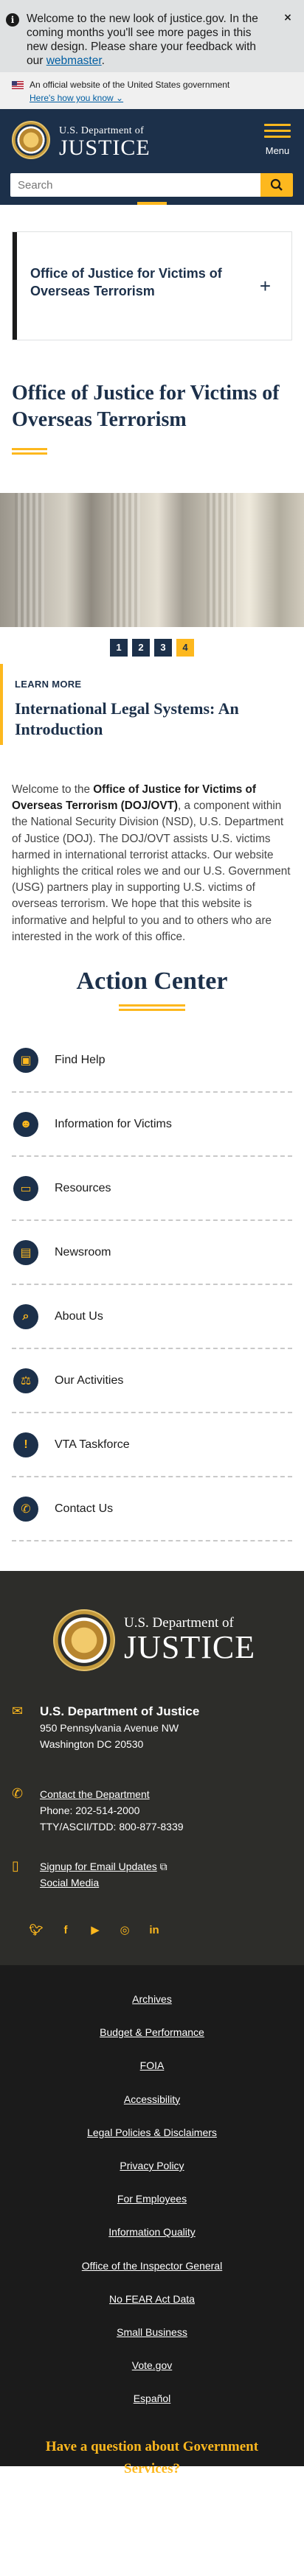 This screenshot has width=304, height=2576. I want to click on footer-link-foia: FOIA, so click(152, 2076).